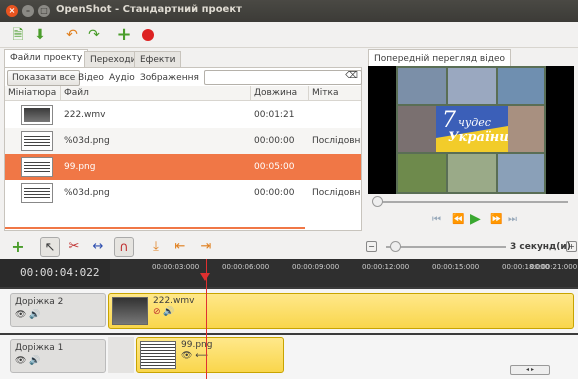 The width and height of the screenshot is (578, 379). What do you see at coordinates (74, 247) in the screenshot?
I see `razor-tool-icon: ✂` at bounding box center [74, 247].